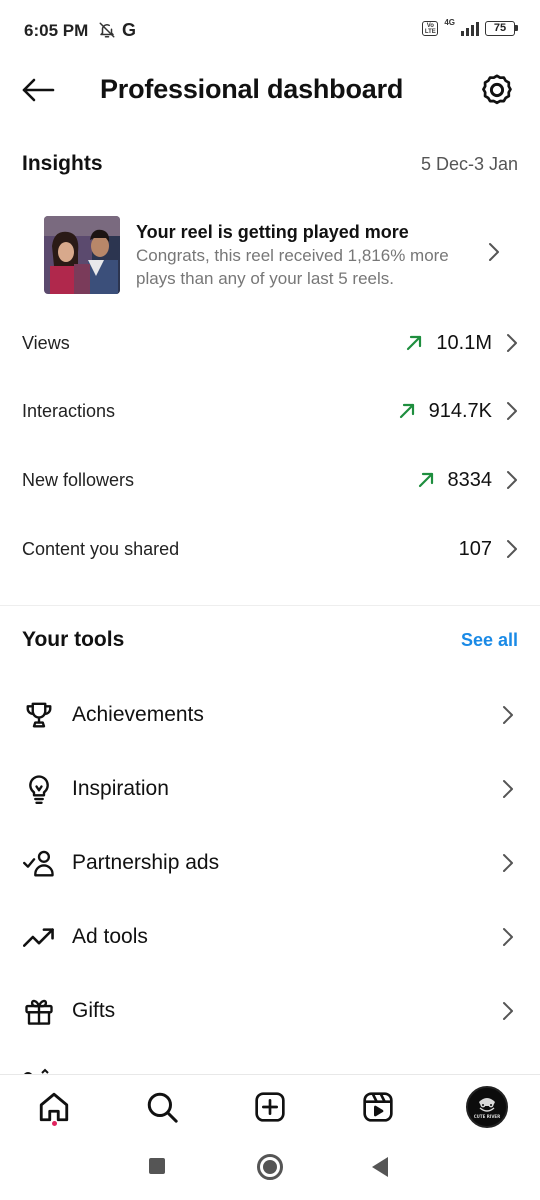 The image size is (540, 1200). What do you see at coordinates (464, 342) in the screenshot?
I see `metric-value: 10.1M` at bounding box center [464, 342].